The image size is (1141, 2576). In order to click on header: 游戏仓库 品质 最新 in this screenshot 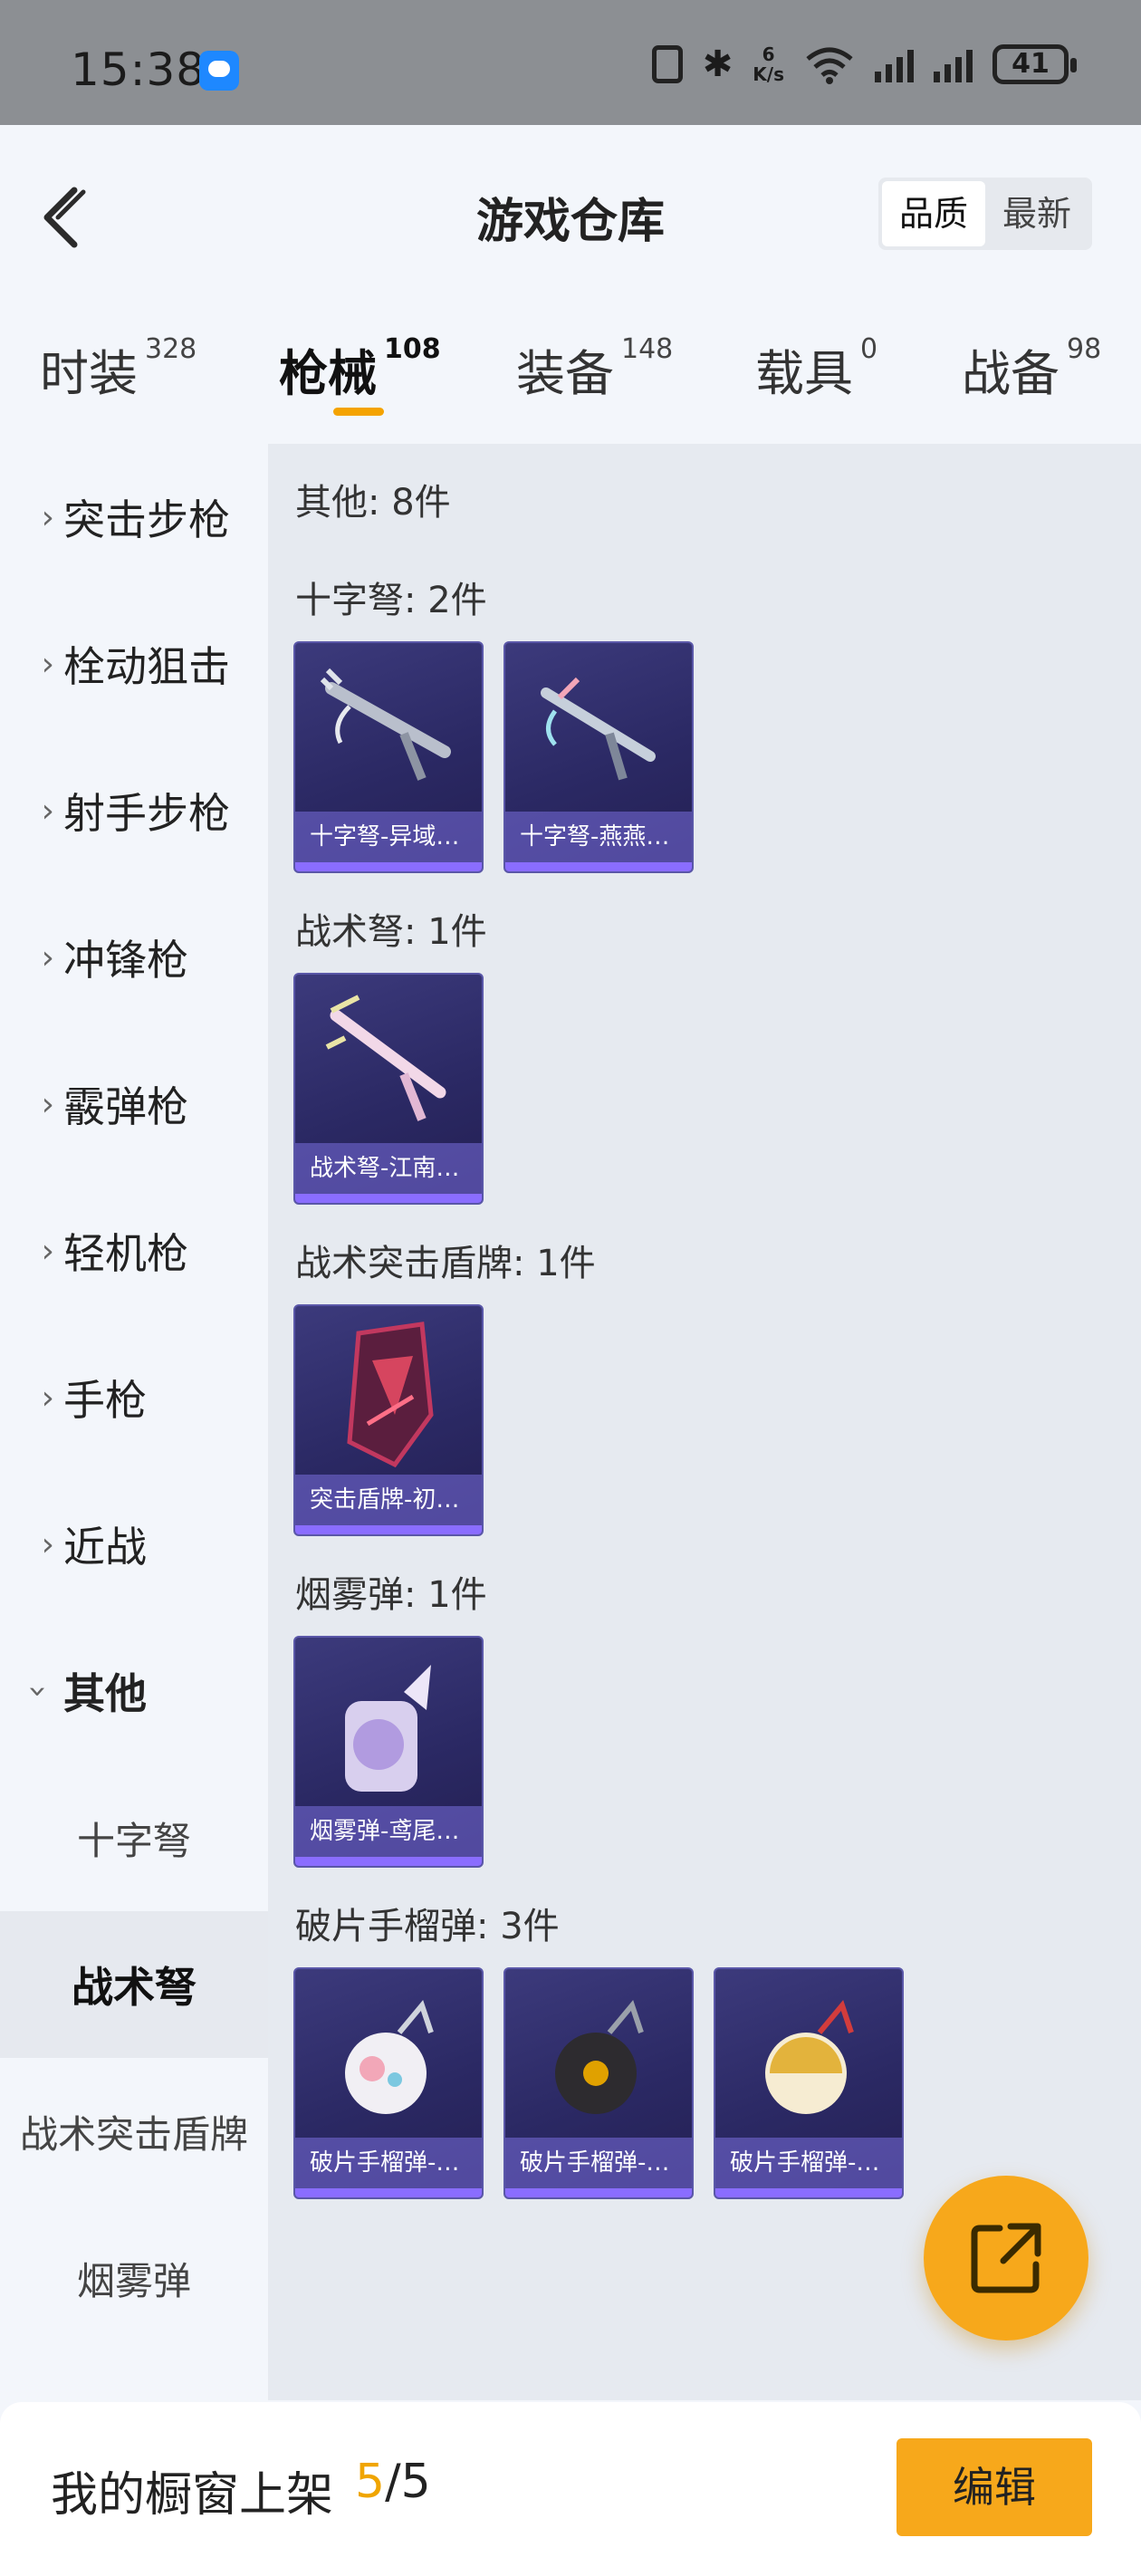, I will do `click(570, 211)`.